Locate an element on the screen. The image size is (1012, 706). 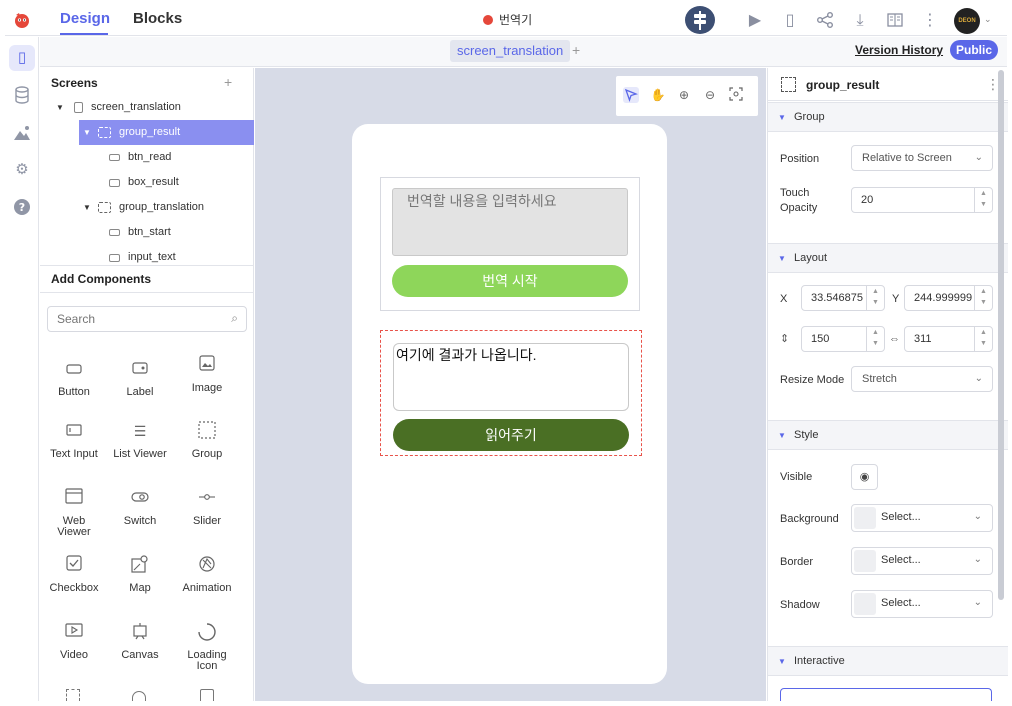
search-input is located at coordinates (137, 319).